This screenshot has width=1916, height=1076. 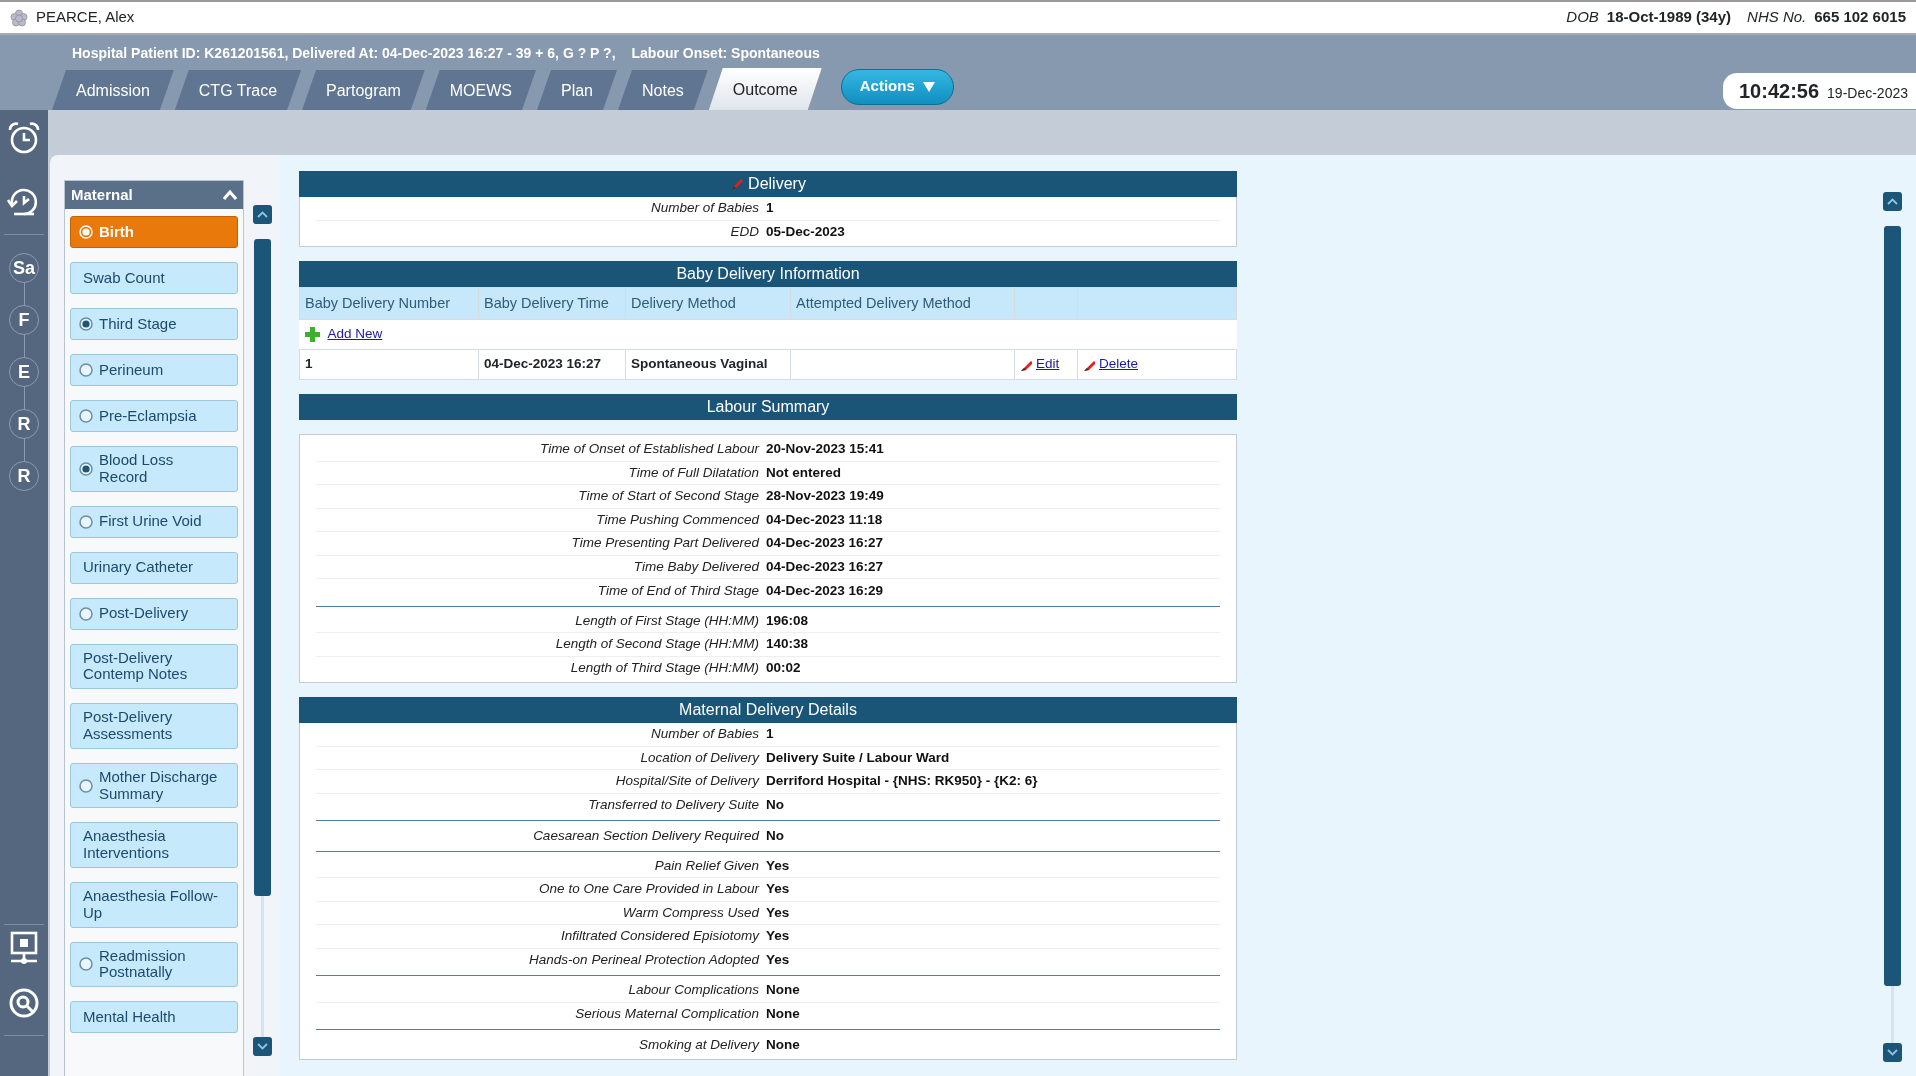 What do you see at coordinates (1582, 17) in the screenshot?
I see `dob-label: DOB` at bounding box center [1582, 17].